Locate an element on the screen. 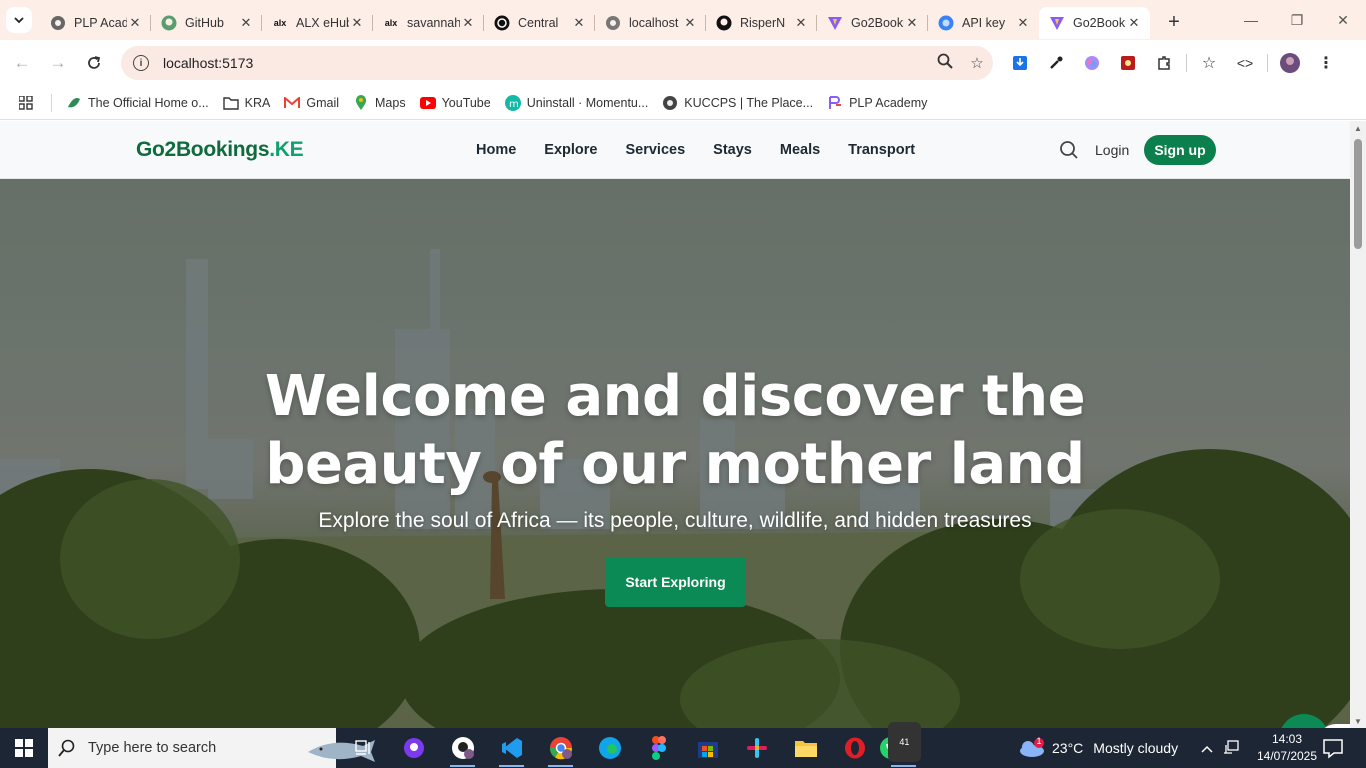 Image resolution: width=1366 pixels, height=768 pixels. browser-tab: API key ✕ is located at coordinates (983, 23).